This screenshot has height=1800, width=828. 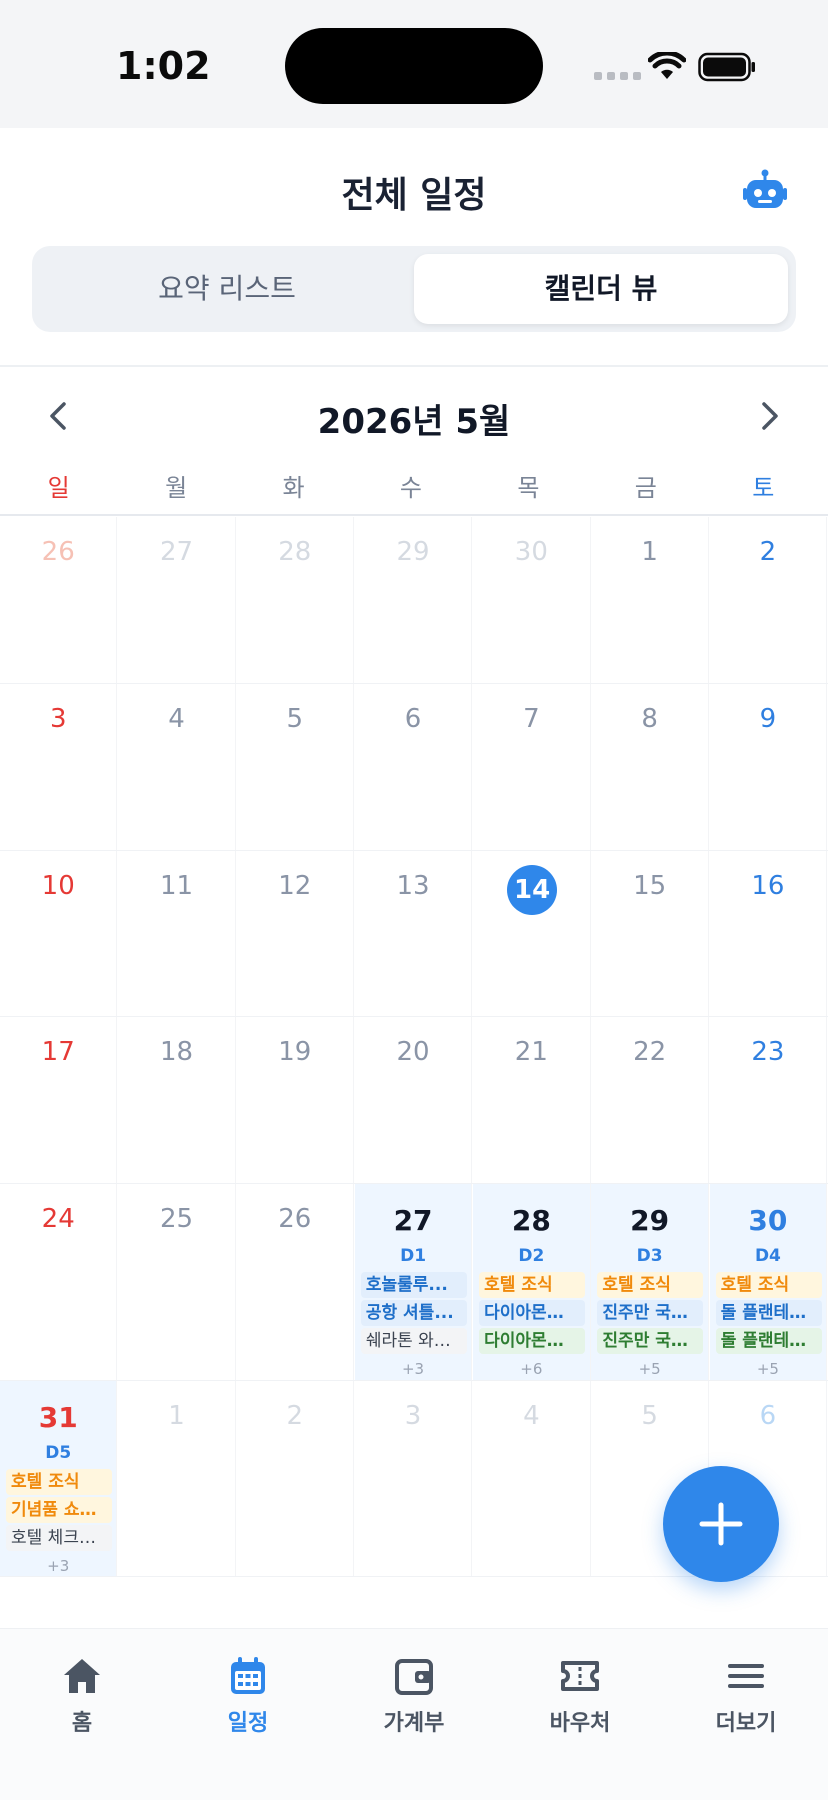 What do you see at coordinates (770, 416) in the screenshot?
I see `chevron-right-icon` at bounding box center [770, 416].